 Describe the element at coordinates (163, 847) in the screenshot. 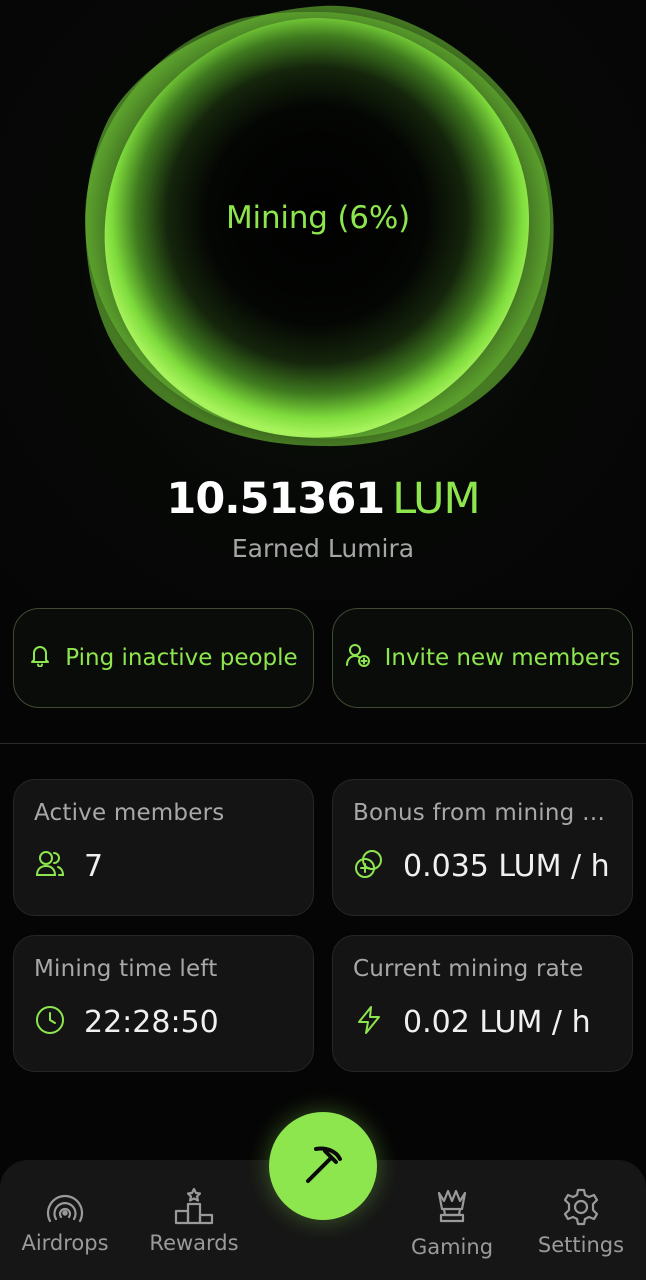

I see `active-members-card: Active members 7` at that location.